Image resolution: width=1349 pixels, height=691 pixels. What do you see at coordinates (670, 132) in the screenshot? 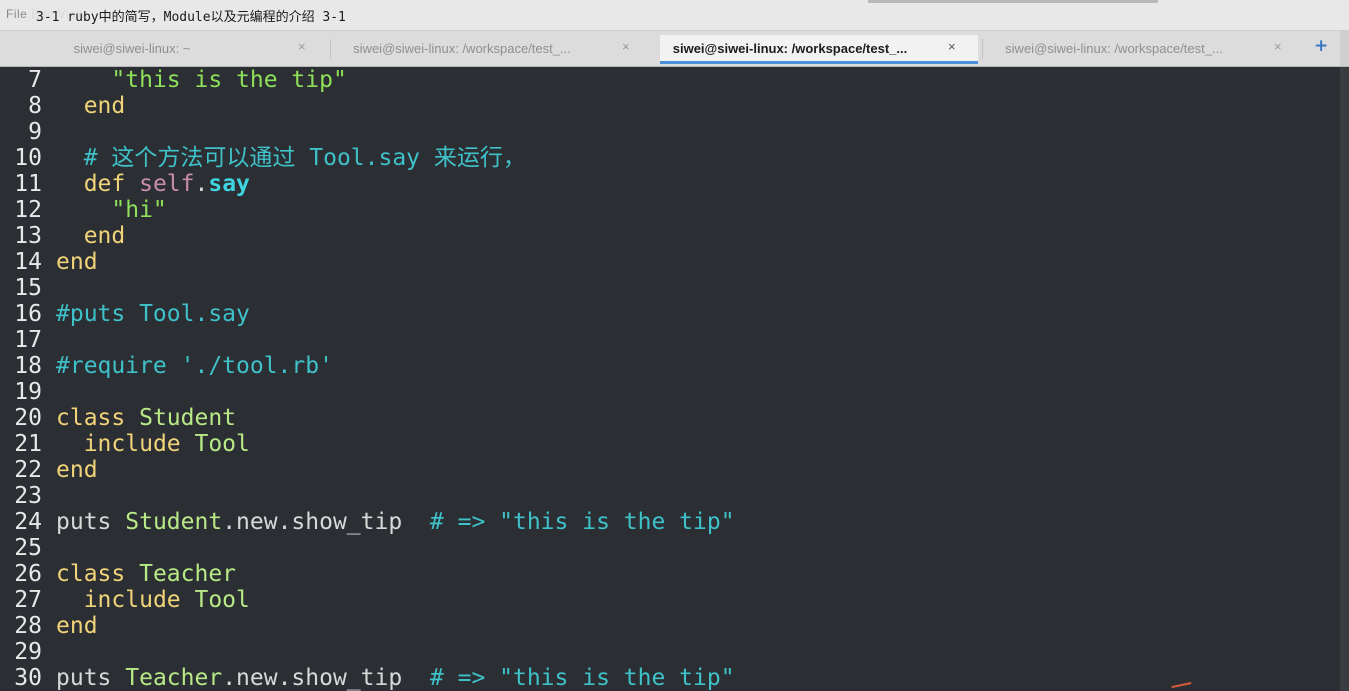
I see `code-line: 9` at bounding box center [670, 132].